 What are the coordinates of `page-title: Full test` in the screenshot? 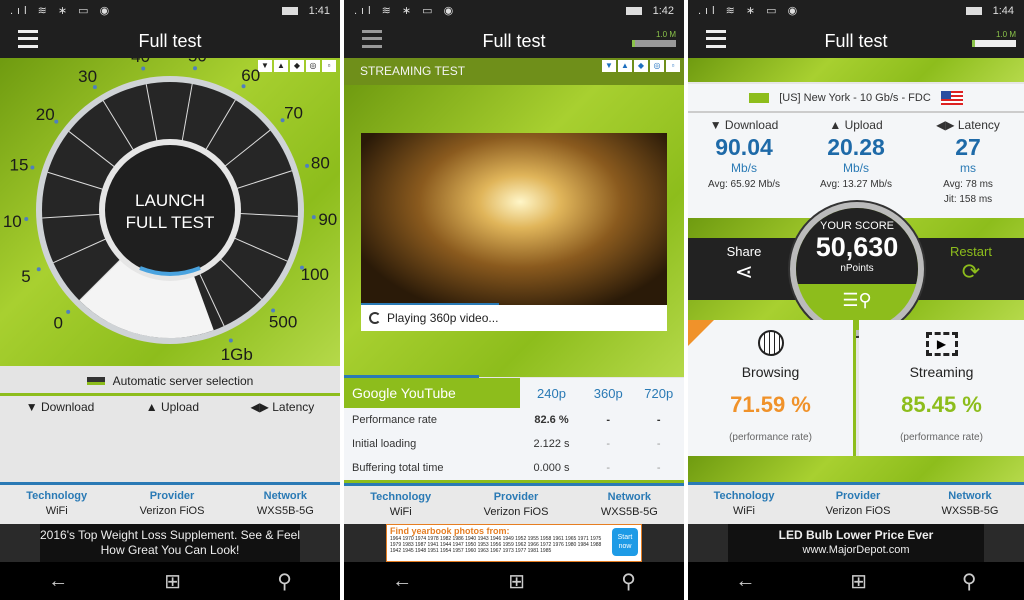 It's located at (170, 41).